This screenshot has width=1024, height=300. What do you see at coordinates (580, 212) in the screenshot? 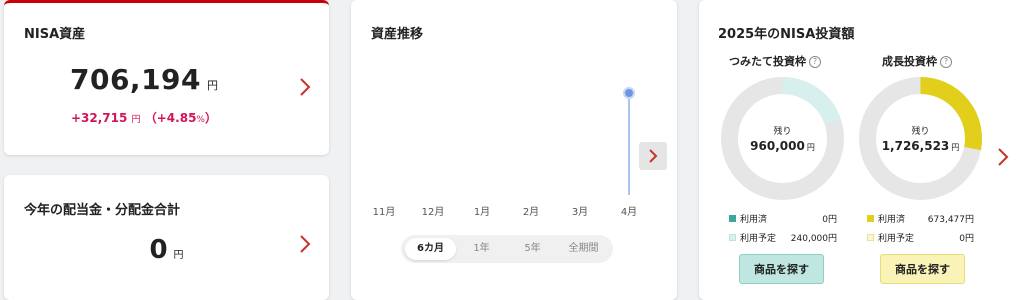
I see `month-label: 3月` at bounding box center [580, 212].